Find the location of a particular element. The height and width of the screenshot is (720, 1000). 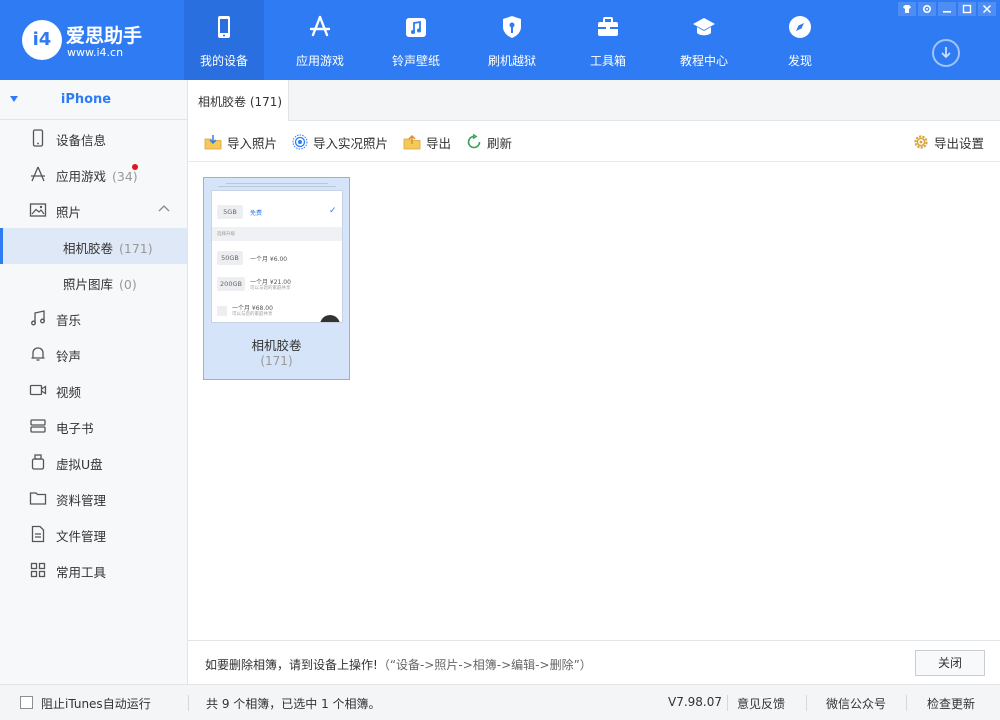

block-itunes-label: 阻止iTunes自动运行 is located at coordinates (96, 703).